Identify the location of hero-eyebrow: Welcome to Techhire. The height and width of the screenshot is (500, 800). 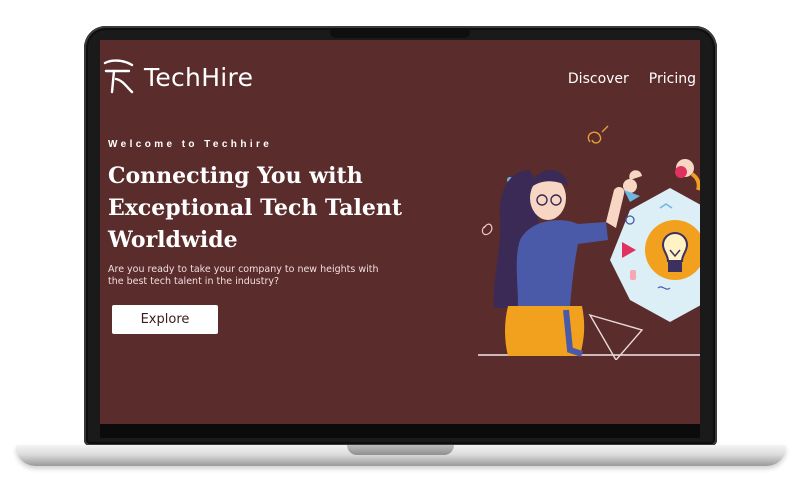
(190, 144).